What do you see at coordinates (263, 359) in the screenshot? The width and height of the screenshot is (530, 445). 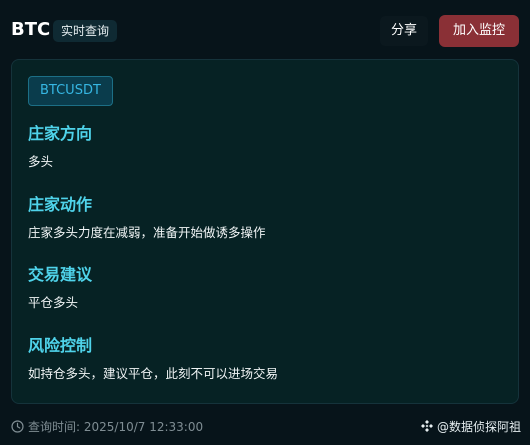 I see `section-risk: 风险控制 如持仓多头，建议平仓，此刻不可以进场交易` at bounding box center [263, 359].